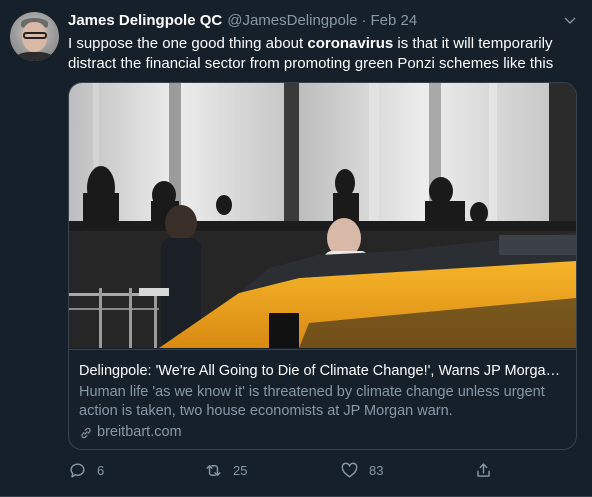  Describe the element at coordinates (323, 470) in the screenshot. I see `tweet-actions: 6 25 83` at that location.